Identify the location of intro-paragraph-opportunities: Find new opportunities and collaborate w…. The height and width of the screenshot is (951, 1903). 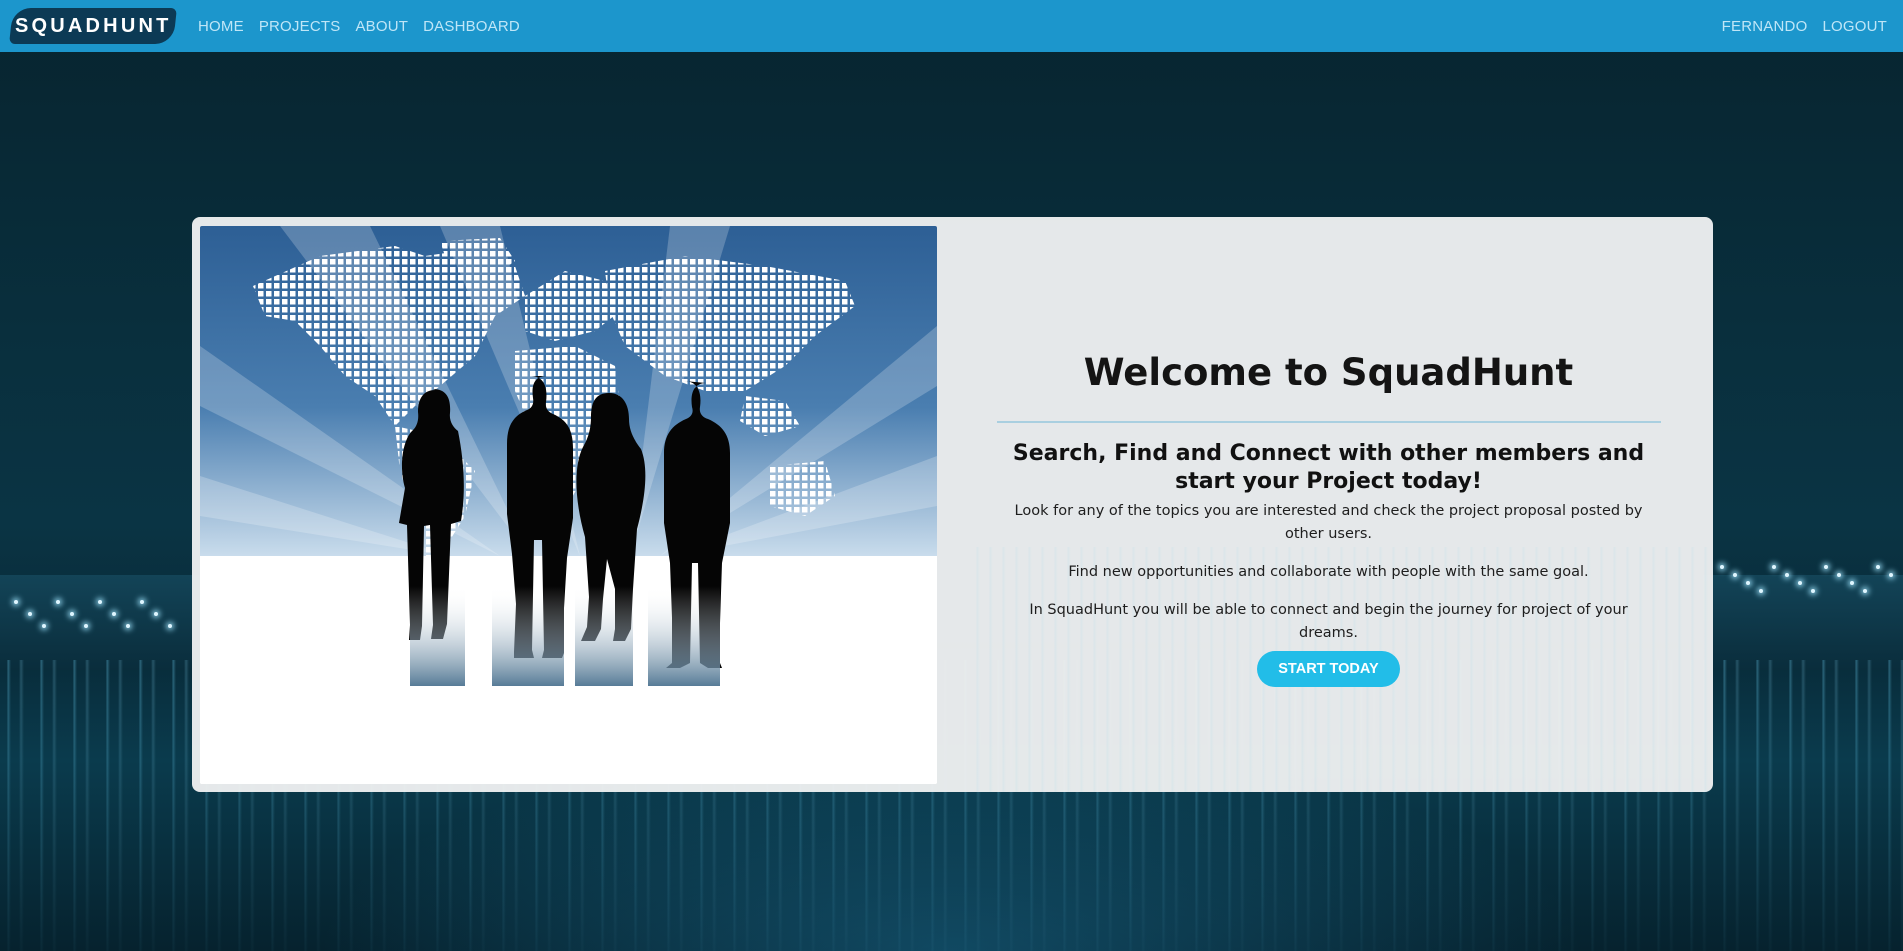
(1328, 572).